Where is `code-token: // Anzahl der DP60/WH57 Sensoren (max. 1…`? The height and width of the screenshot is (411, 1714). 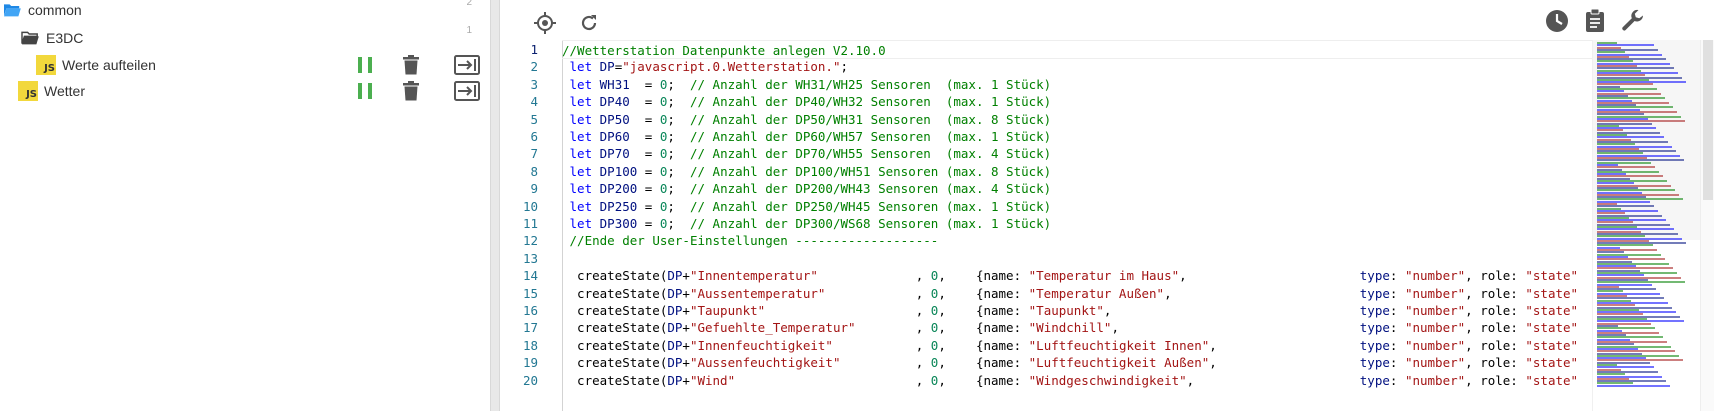 code-token: // Anzahl der DP60/WH57 Sensoren (max. 1… is located at coordinates (870, 136).